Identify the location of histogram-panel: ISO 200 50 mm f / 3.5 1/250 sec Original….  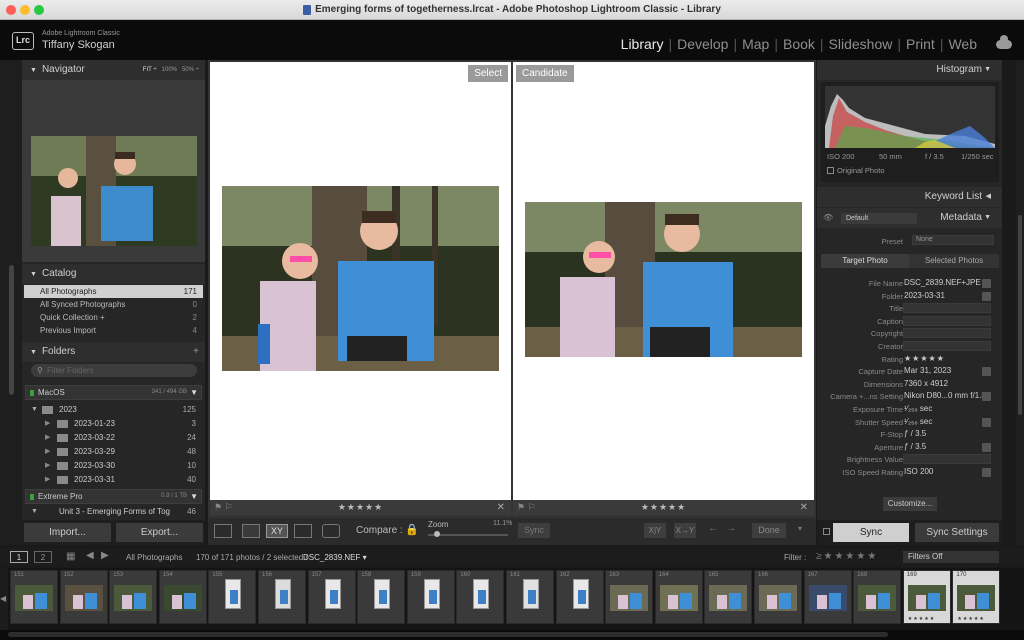
(910, 132).